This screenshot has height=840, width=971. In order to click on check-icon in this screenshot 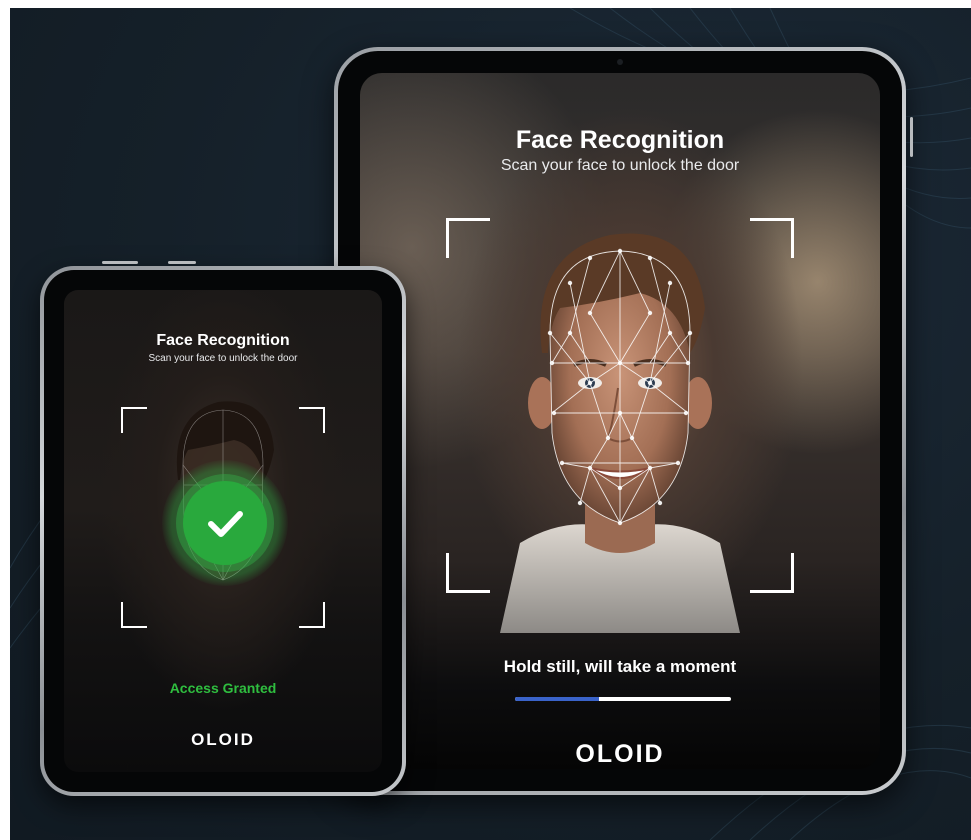, I will do `click(225, 524)`.